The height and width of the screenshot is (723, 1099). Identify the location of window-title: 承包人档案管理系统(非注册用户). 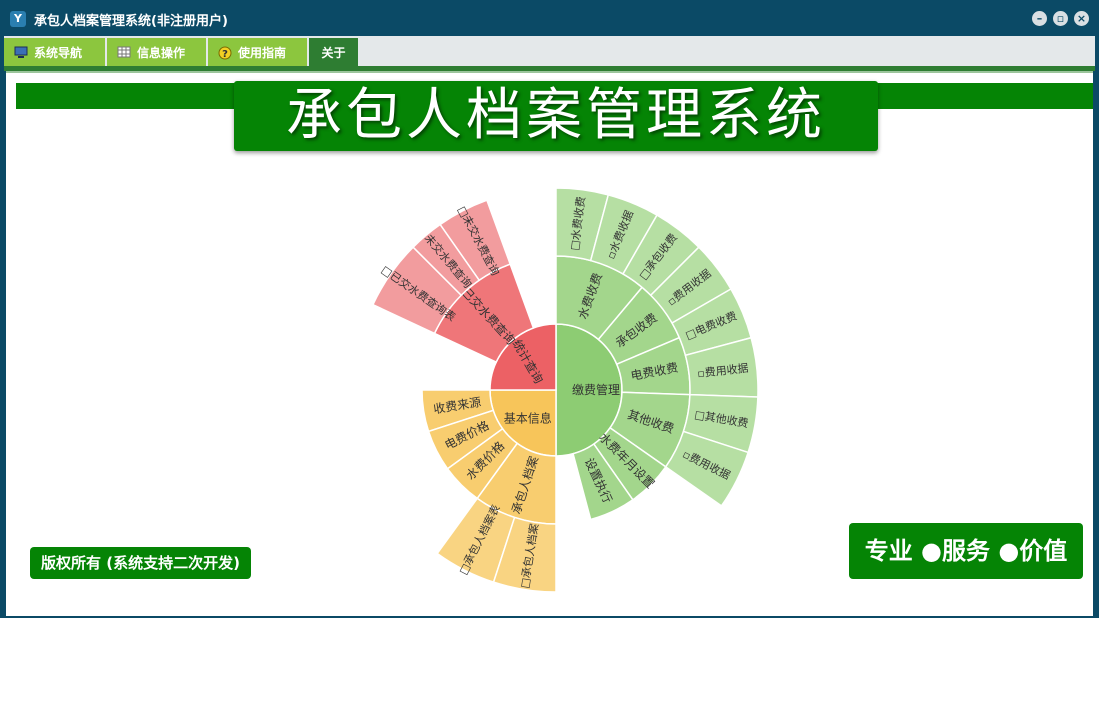
(131, 21).